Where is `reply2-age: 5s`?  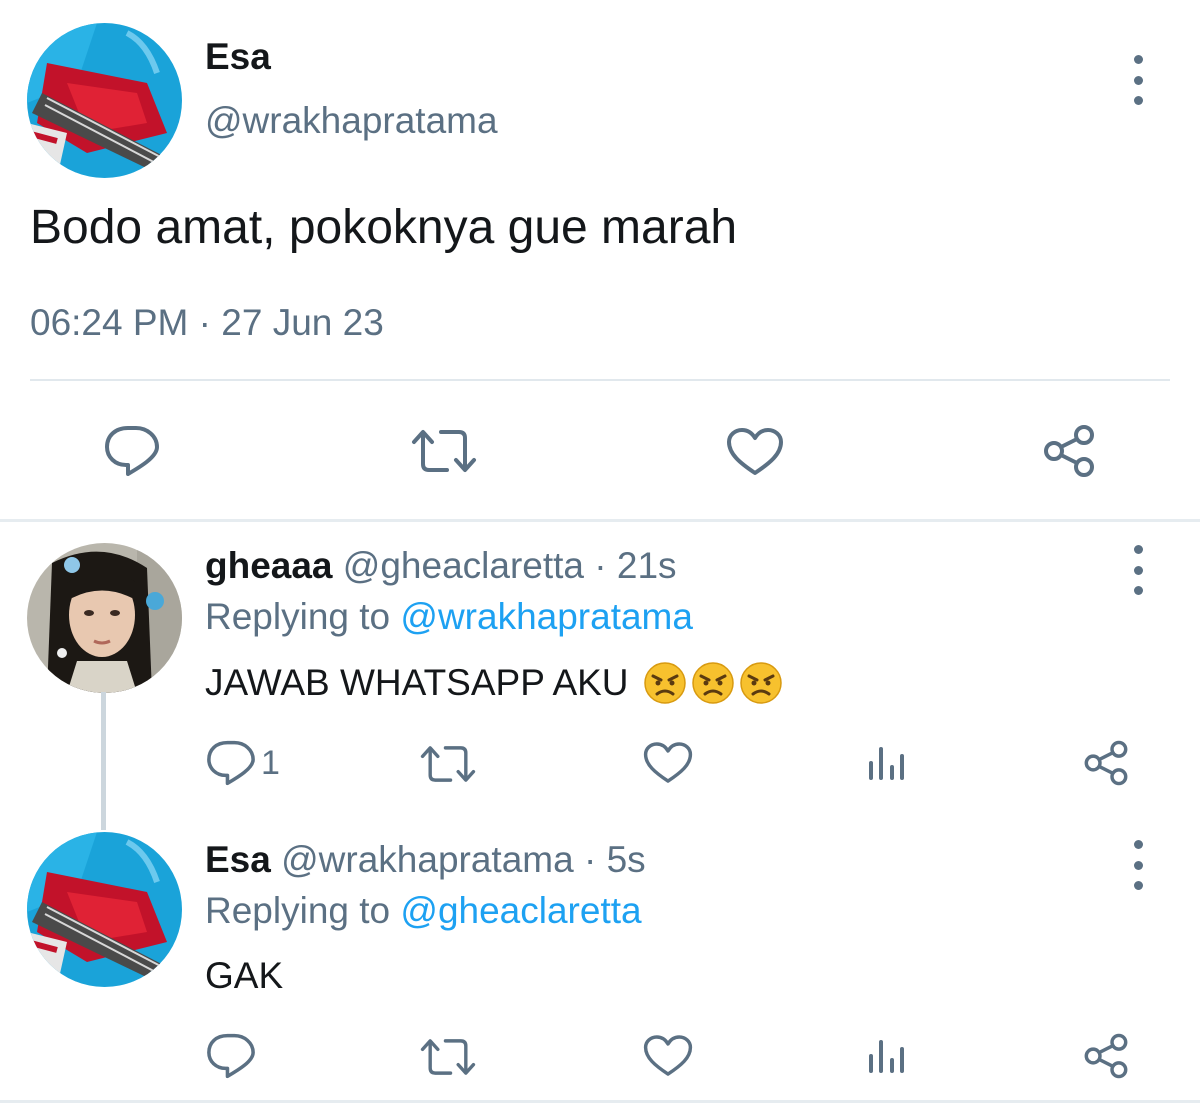 reply2-age: 5s is located at coordinates (626, 859).